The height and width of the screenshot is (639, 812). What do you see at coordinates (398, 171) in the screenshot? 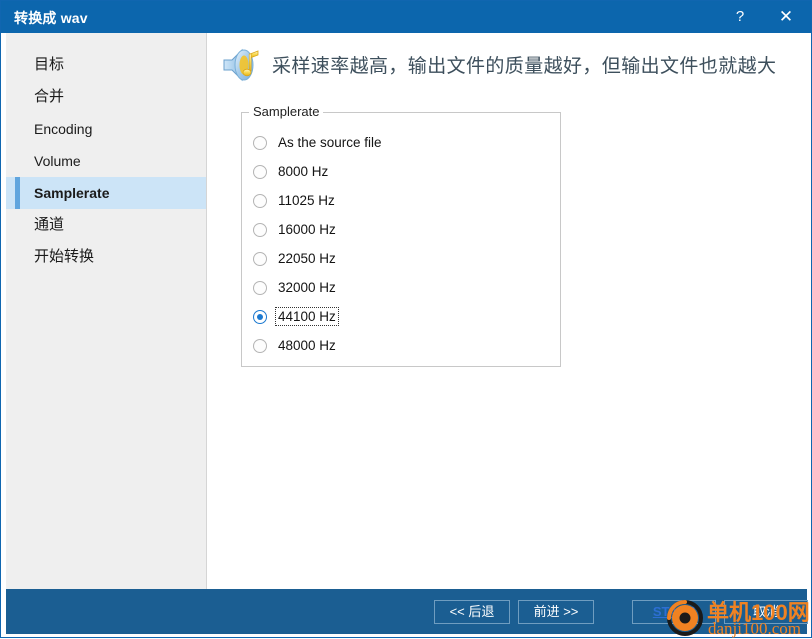
I see `radio-option-8000: 8000 Hz` at bounding box center [398, 171].